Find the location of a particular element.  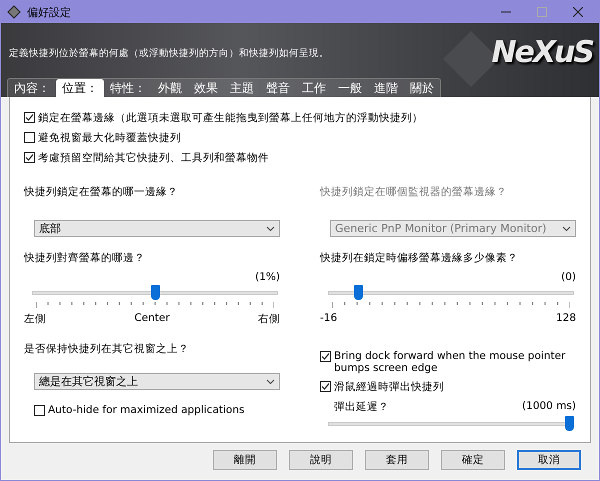

dialog-button: 說明 is located at coordinates (321, 460).